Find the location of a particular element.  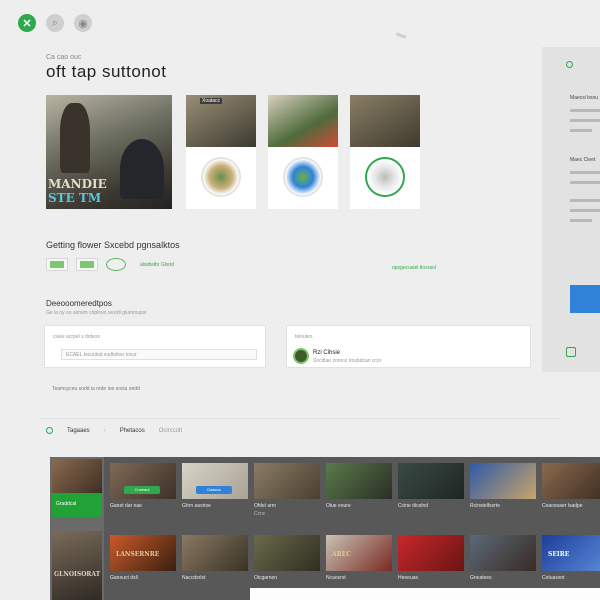

tab-photos: Phetacos is located at coordinates (132, 431).